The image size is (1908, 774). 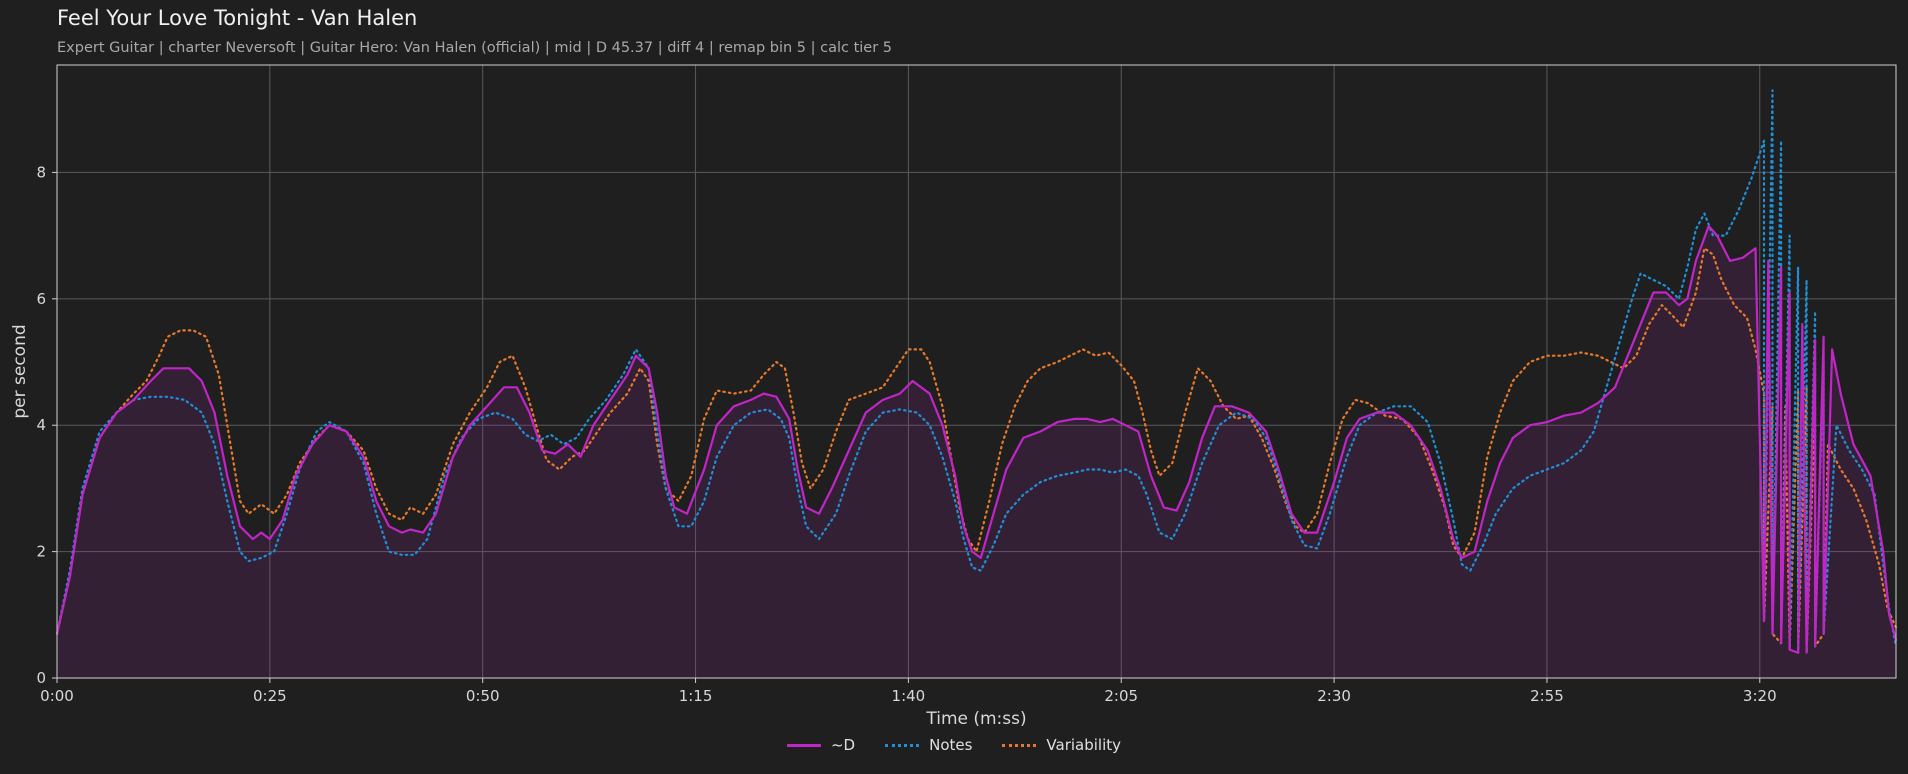 I want to click on y-tick-label: 2, so click(x=41, y=552).